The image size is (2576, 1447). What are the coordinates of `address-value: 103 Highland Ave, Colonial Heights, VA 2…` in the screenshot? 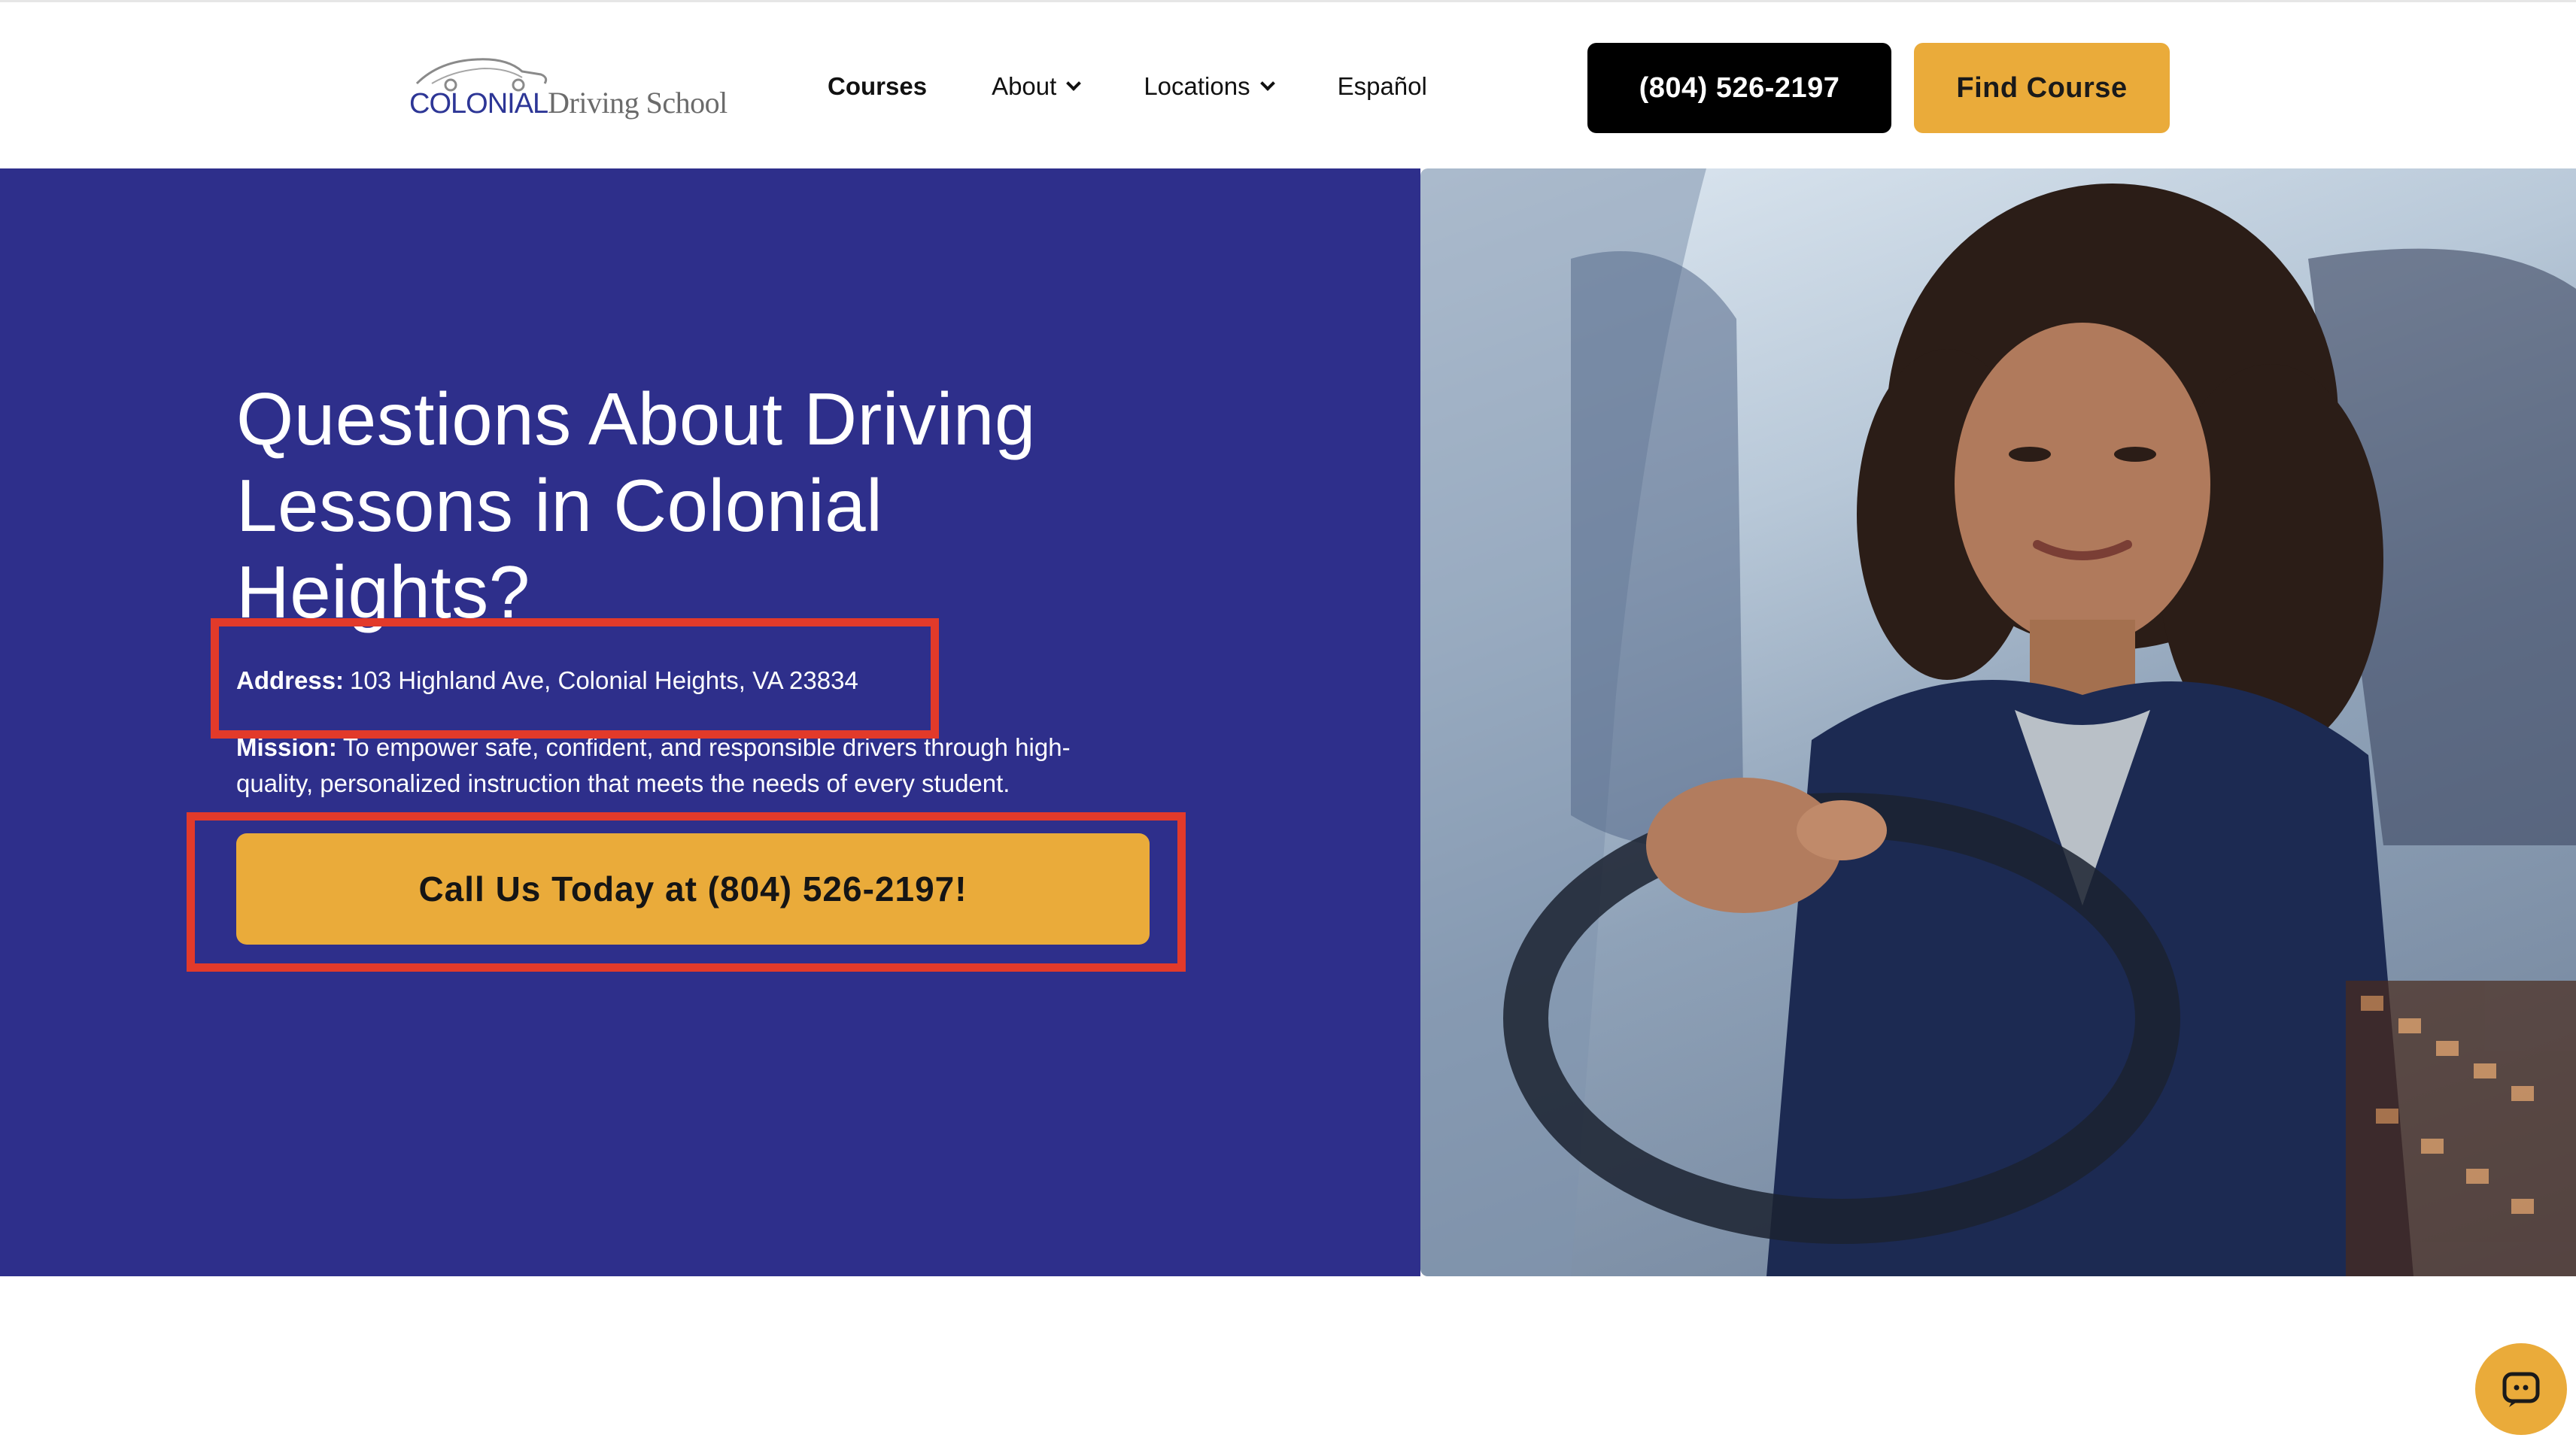 It's located at (604, 680).